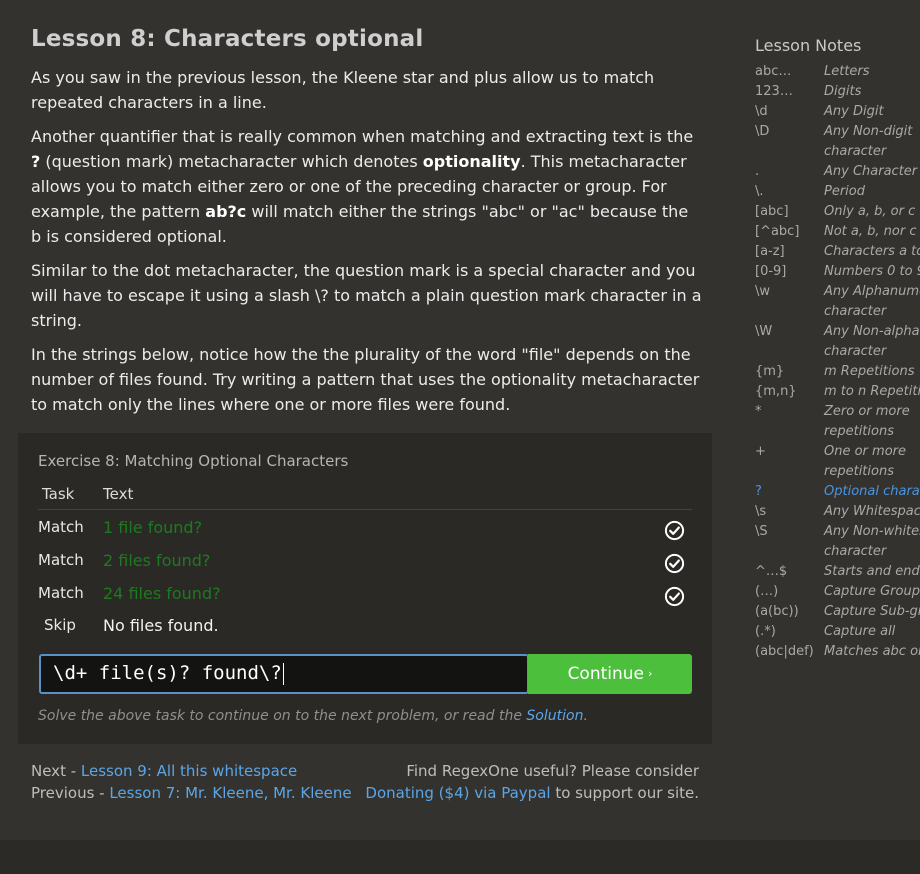 Image resolution: width=920 pixels, height=874 pixels. Describe the element at coordinates (784, 651) in the screenshot. I see `note-symbol: (abc|def)` at that location.